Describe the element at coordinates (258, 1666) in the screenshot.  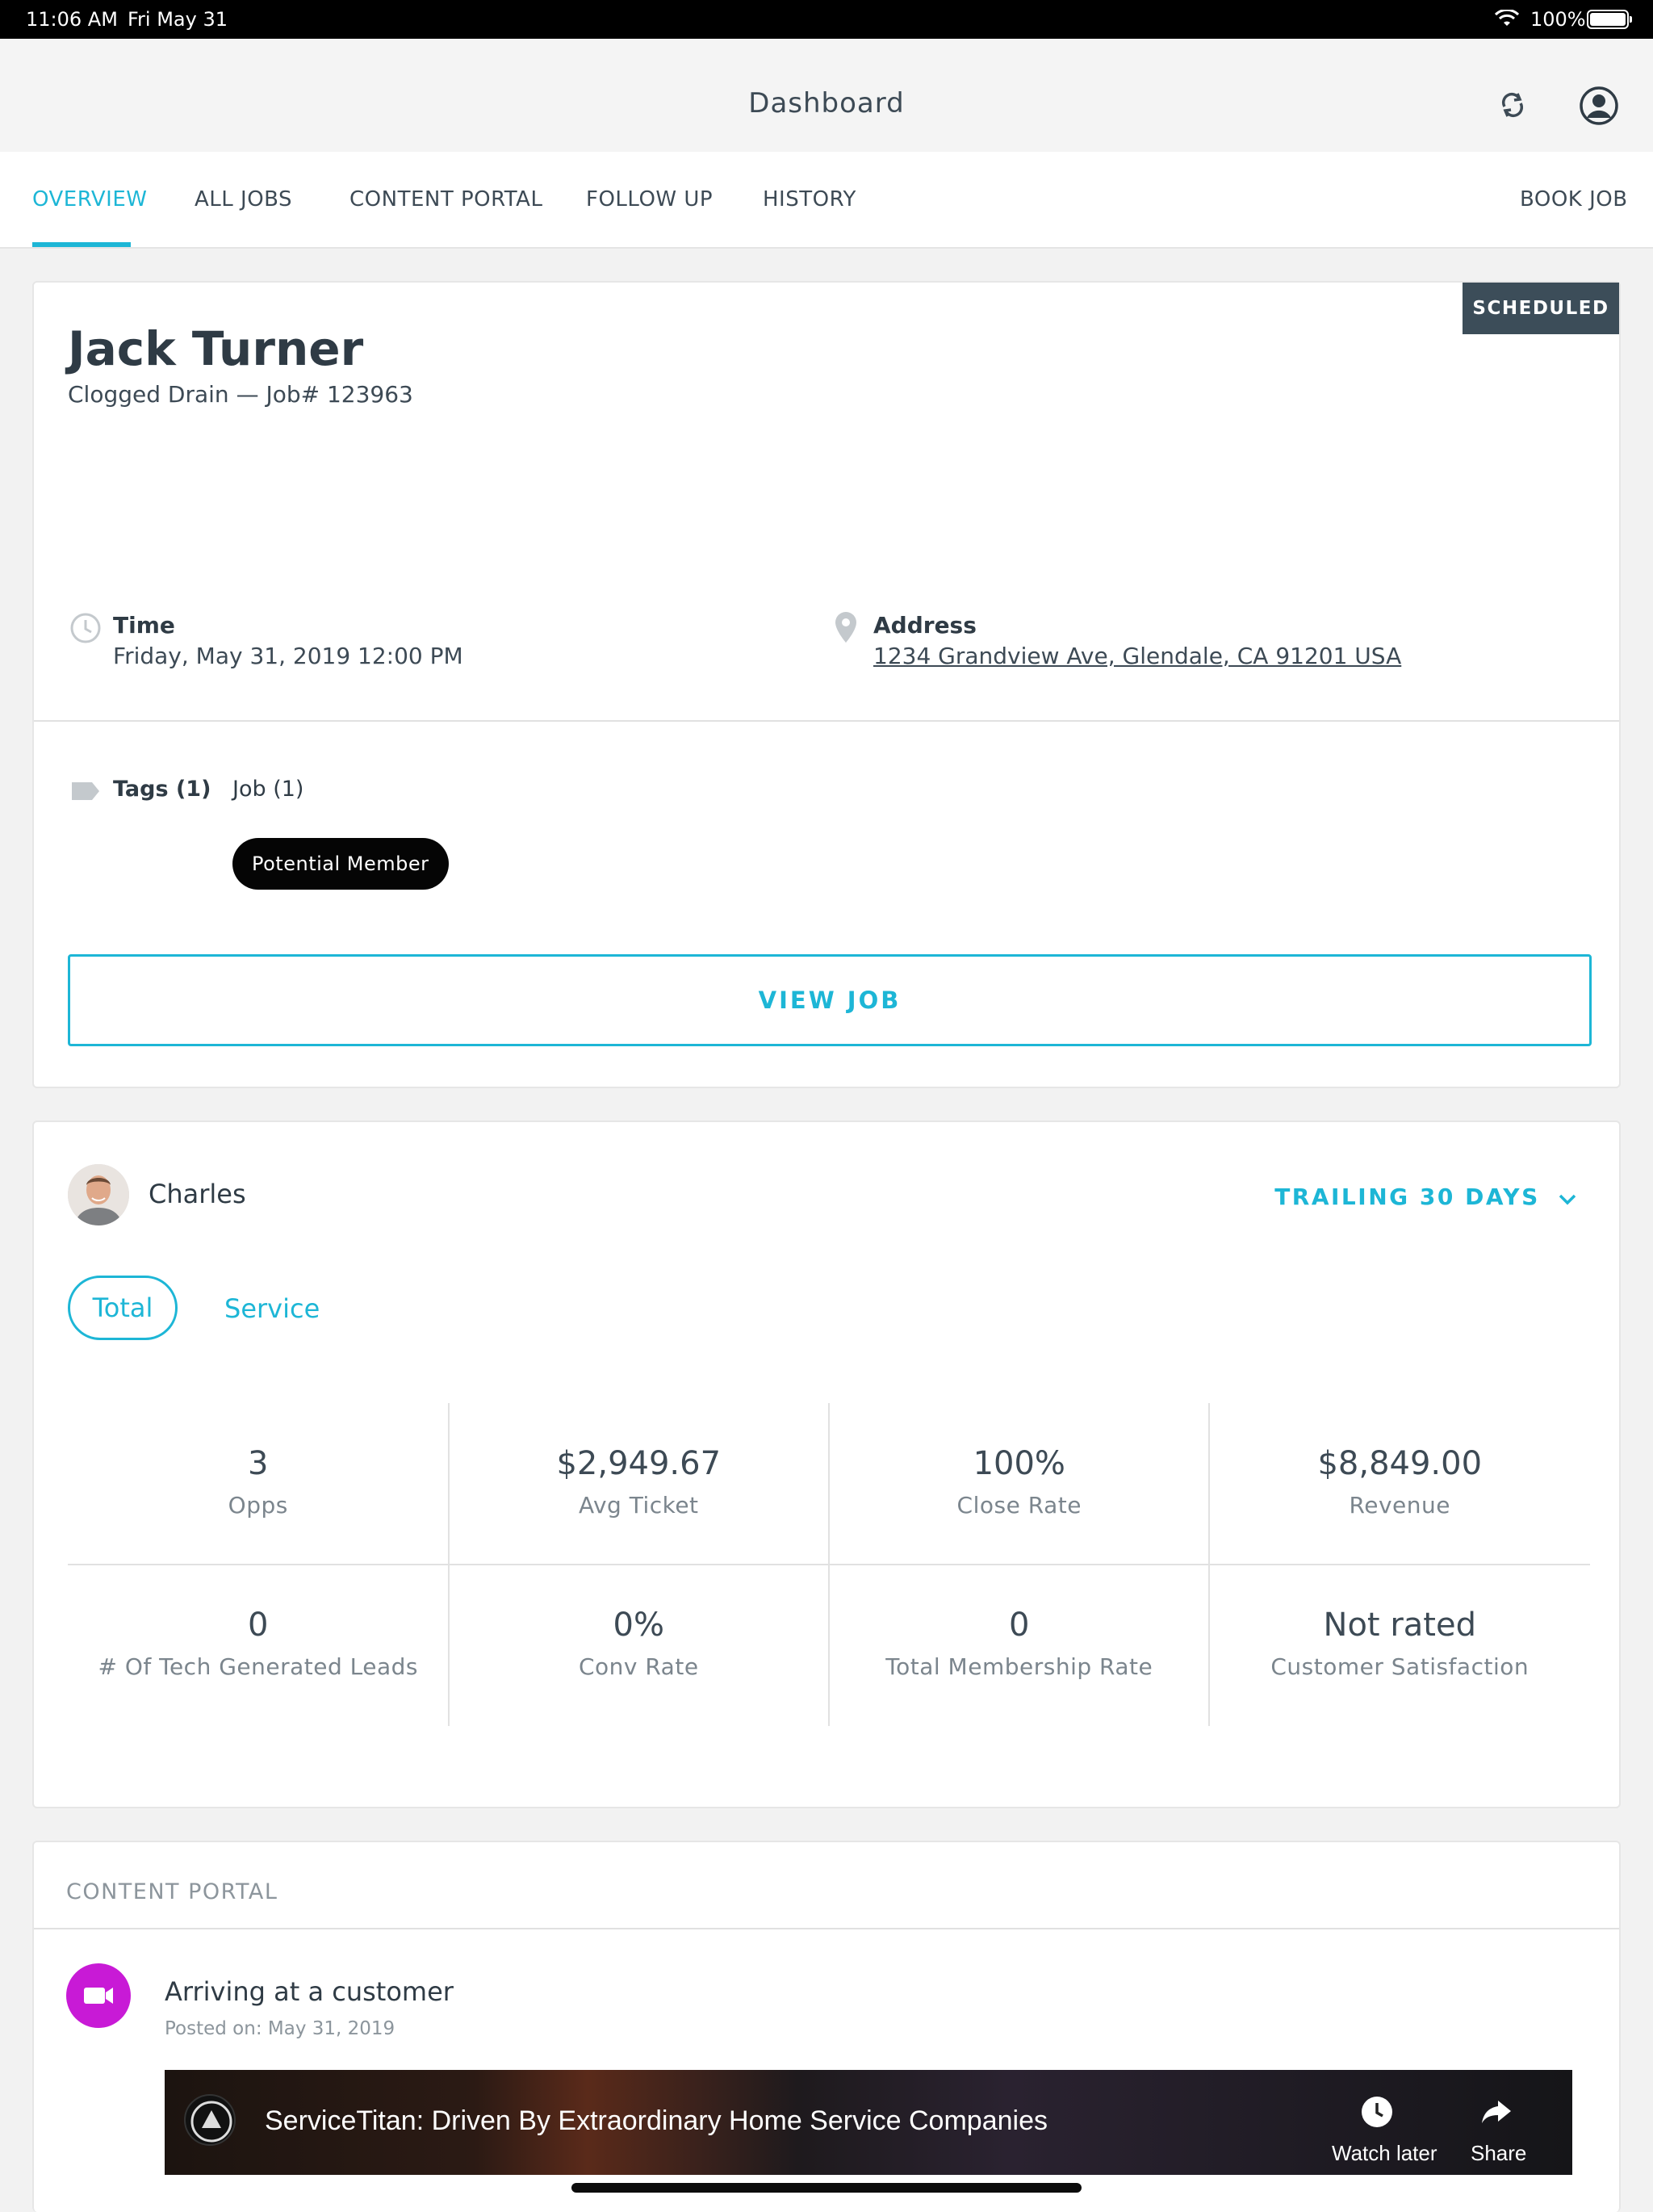
I see `metric-label: # Of Tech Generated Leads` at that location.